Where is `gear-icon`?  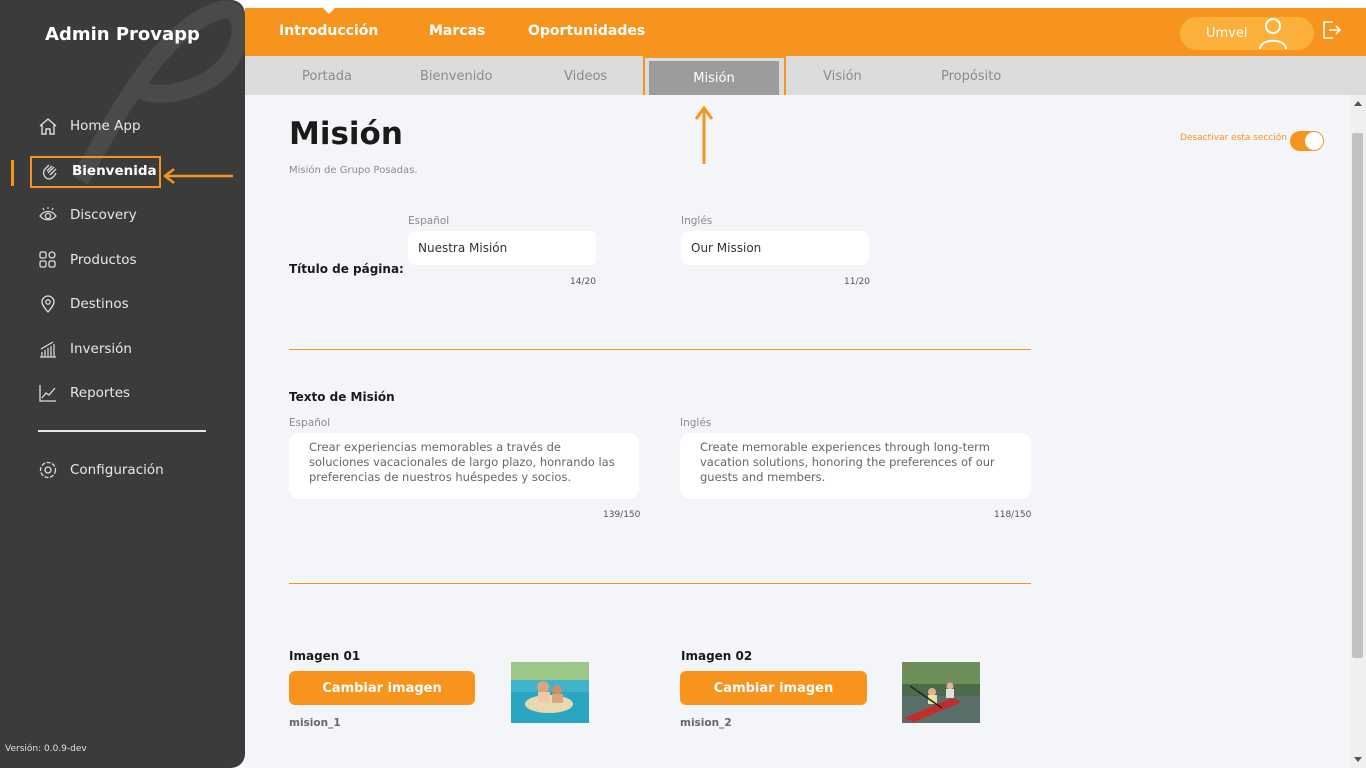 gear-icon is located at coordinates (48, 470).